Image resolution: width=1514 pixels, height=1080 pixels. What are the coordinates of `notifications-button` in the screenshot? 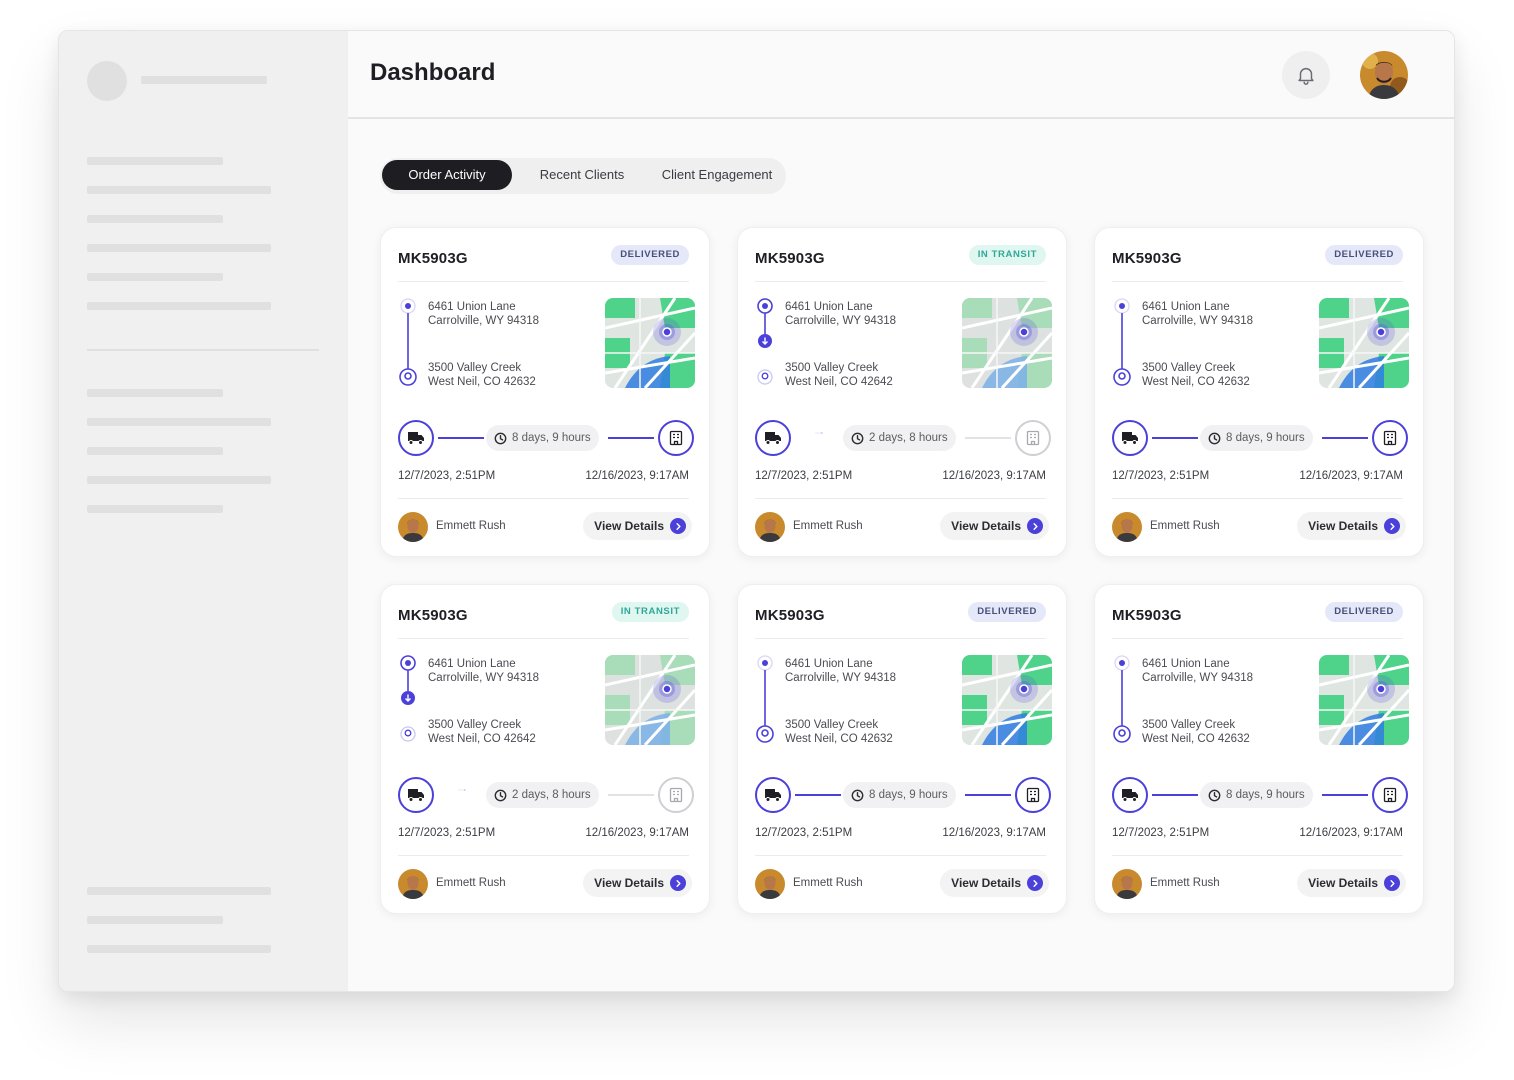 It's located at (1306, 75).